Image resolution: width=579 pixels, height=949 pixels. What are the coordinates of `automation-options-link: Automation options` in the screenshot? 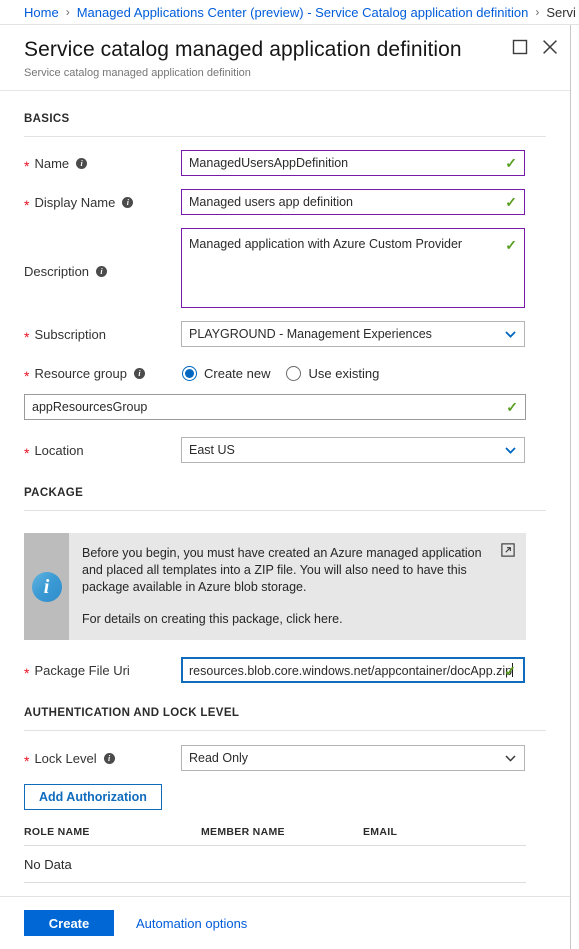 It's located at (191, 923).